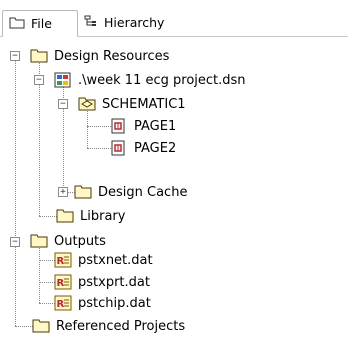  What do you see at coordinates (162, 80) in the screenshot?
I see `tree-item-label: .\week 11 ecg project.dsn` at bounding box center [162, 80].